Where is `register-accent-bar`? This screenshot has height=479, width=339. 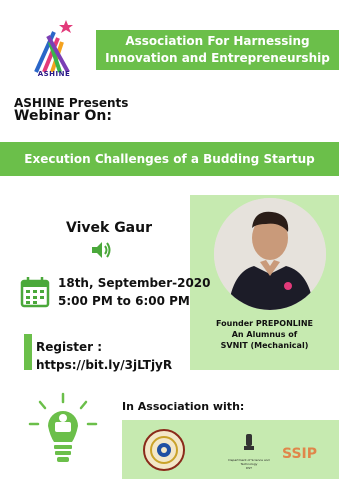
register-accent-bar is located at coordinates (28, 352).